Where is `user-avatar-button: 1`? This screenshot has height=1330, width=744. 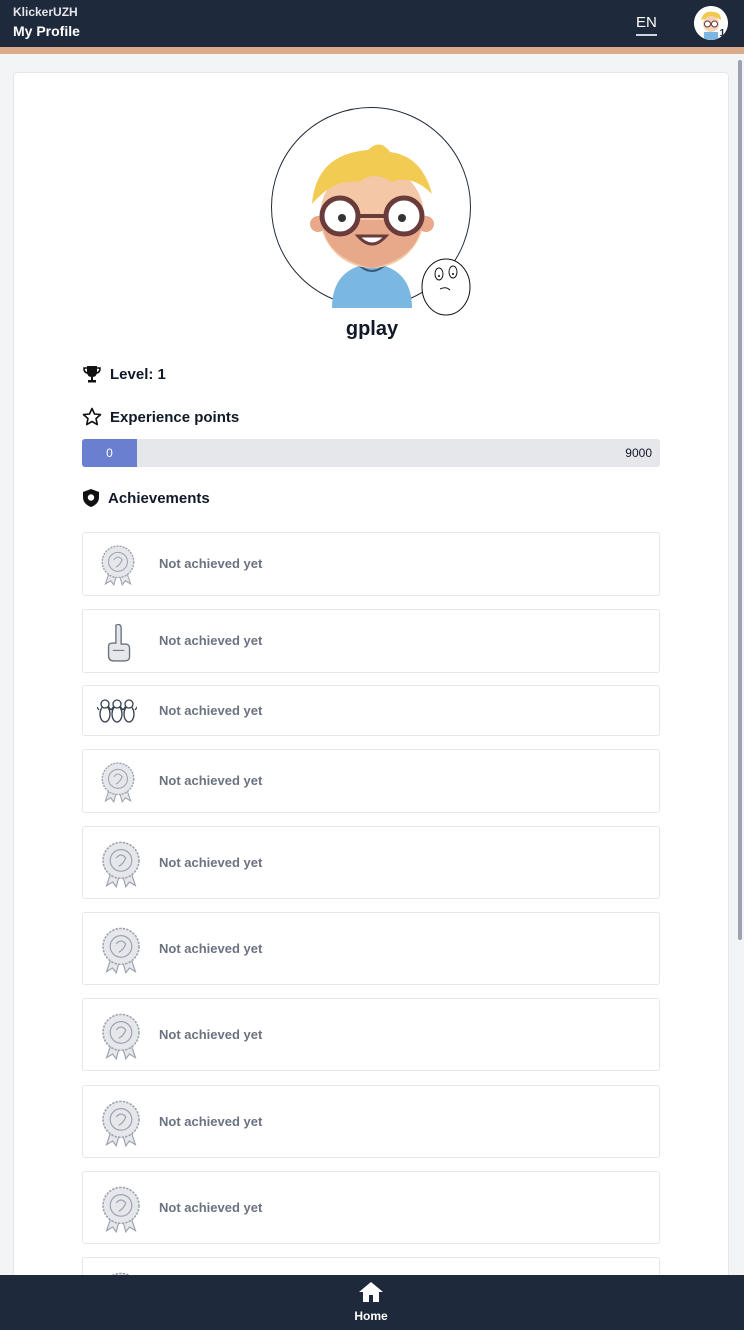 user-avatar-button: 1 is located at coordinates (711, 23).